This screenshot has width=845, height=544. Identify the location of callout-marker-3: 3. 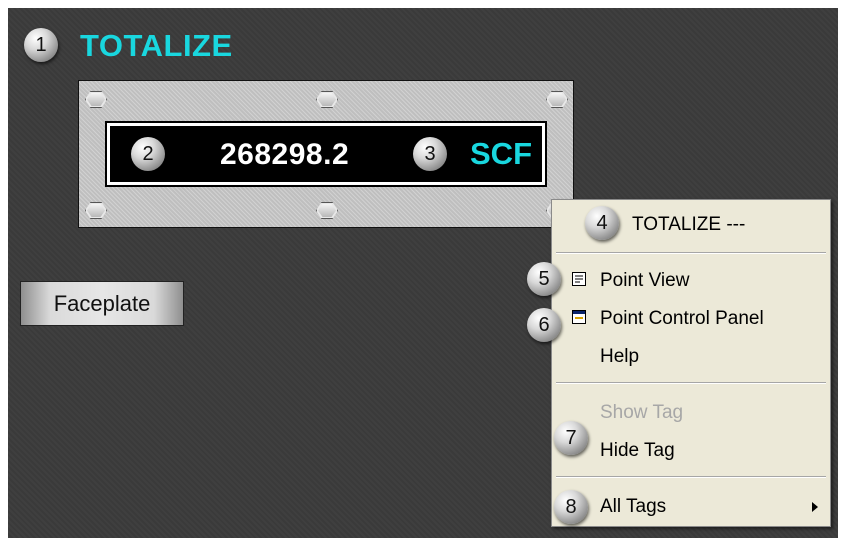
(430, 154).